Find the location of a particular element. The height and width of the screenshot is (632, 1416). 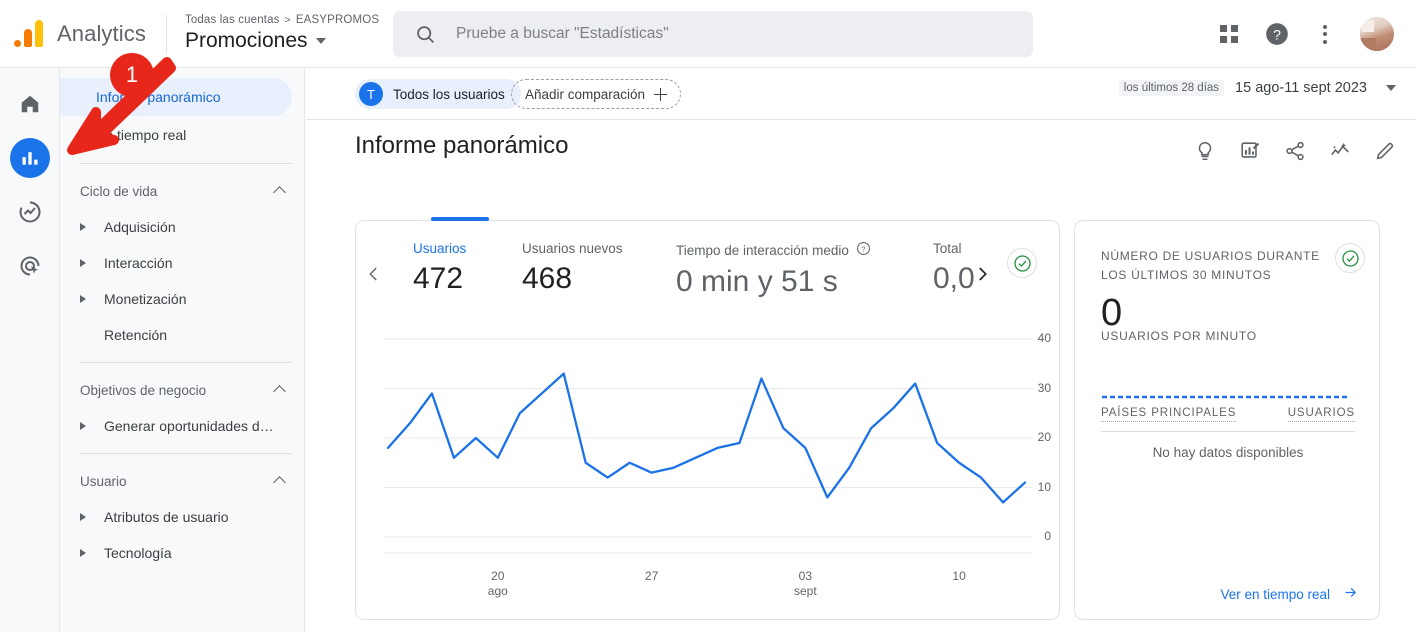

metric-label: Total is located at coordinates (947, 248).